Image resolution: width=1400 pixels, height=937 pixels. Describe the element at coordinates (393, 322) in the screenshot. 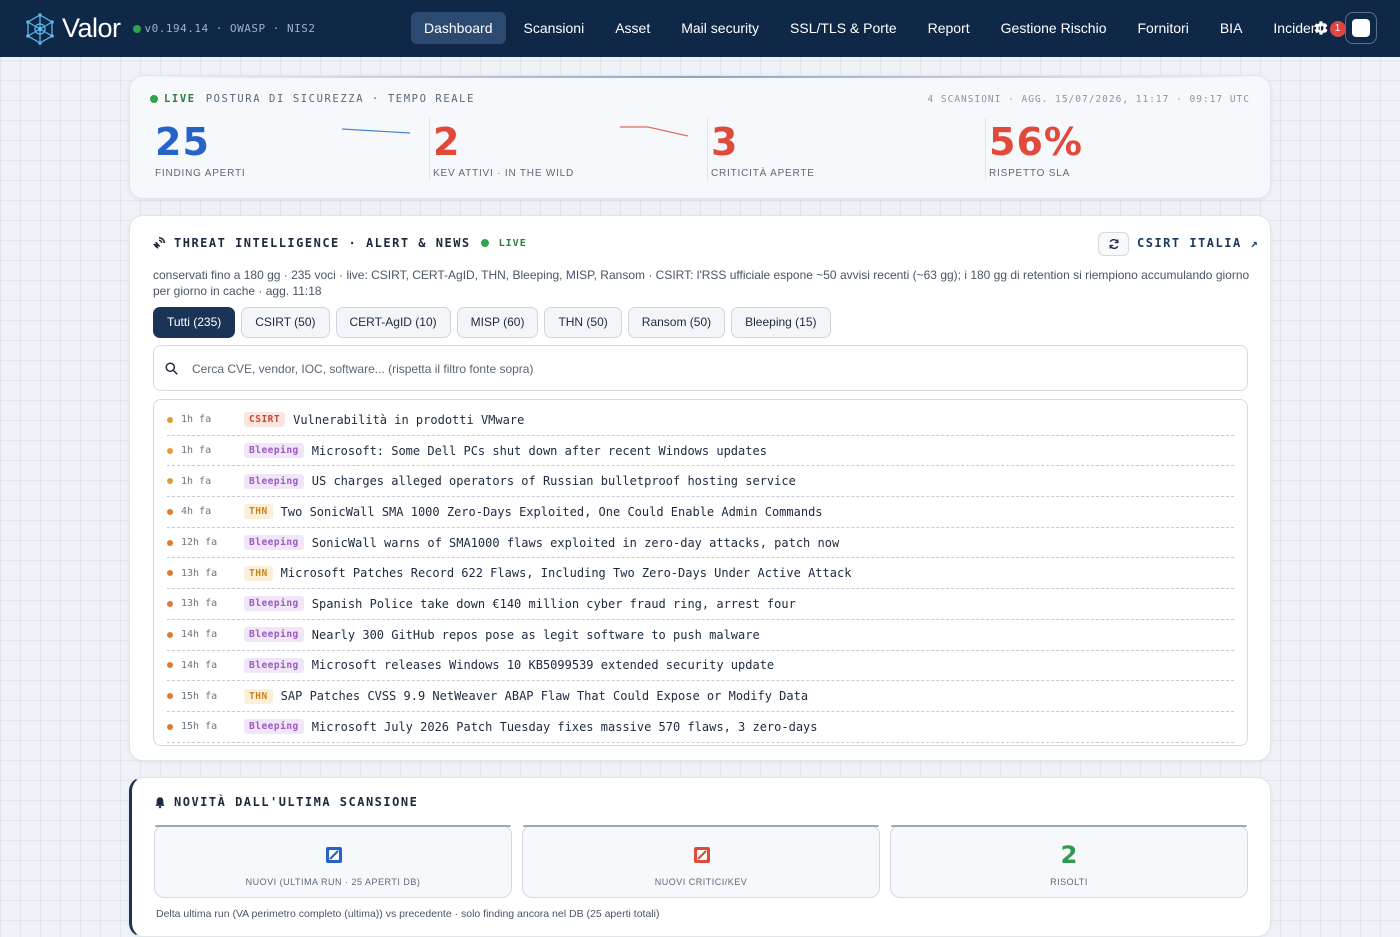

I see `filter-cert-agid: CERT-AgID (10)` at that location.